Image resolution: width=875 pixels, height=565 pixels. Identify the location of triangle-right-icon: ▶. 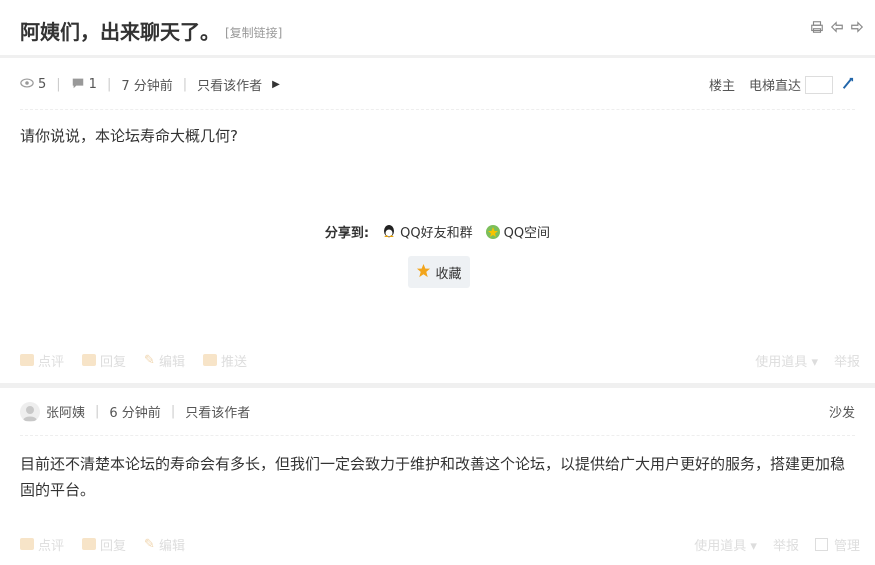
(276, 84).